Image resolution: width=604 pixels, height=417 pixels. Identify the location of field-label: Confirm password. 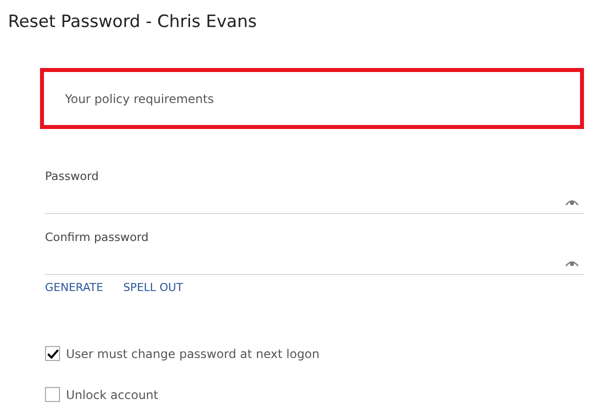
(97, 238).